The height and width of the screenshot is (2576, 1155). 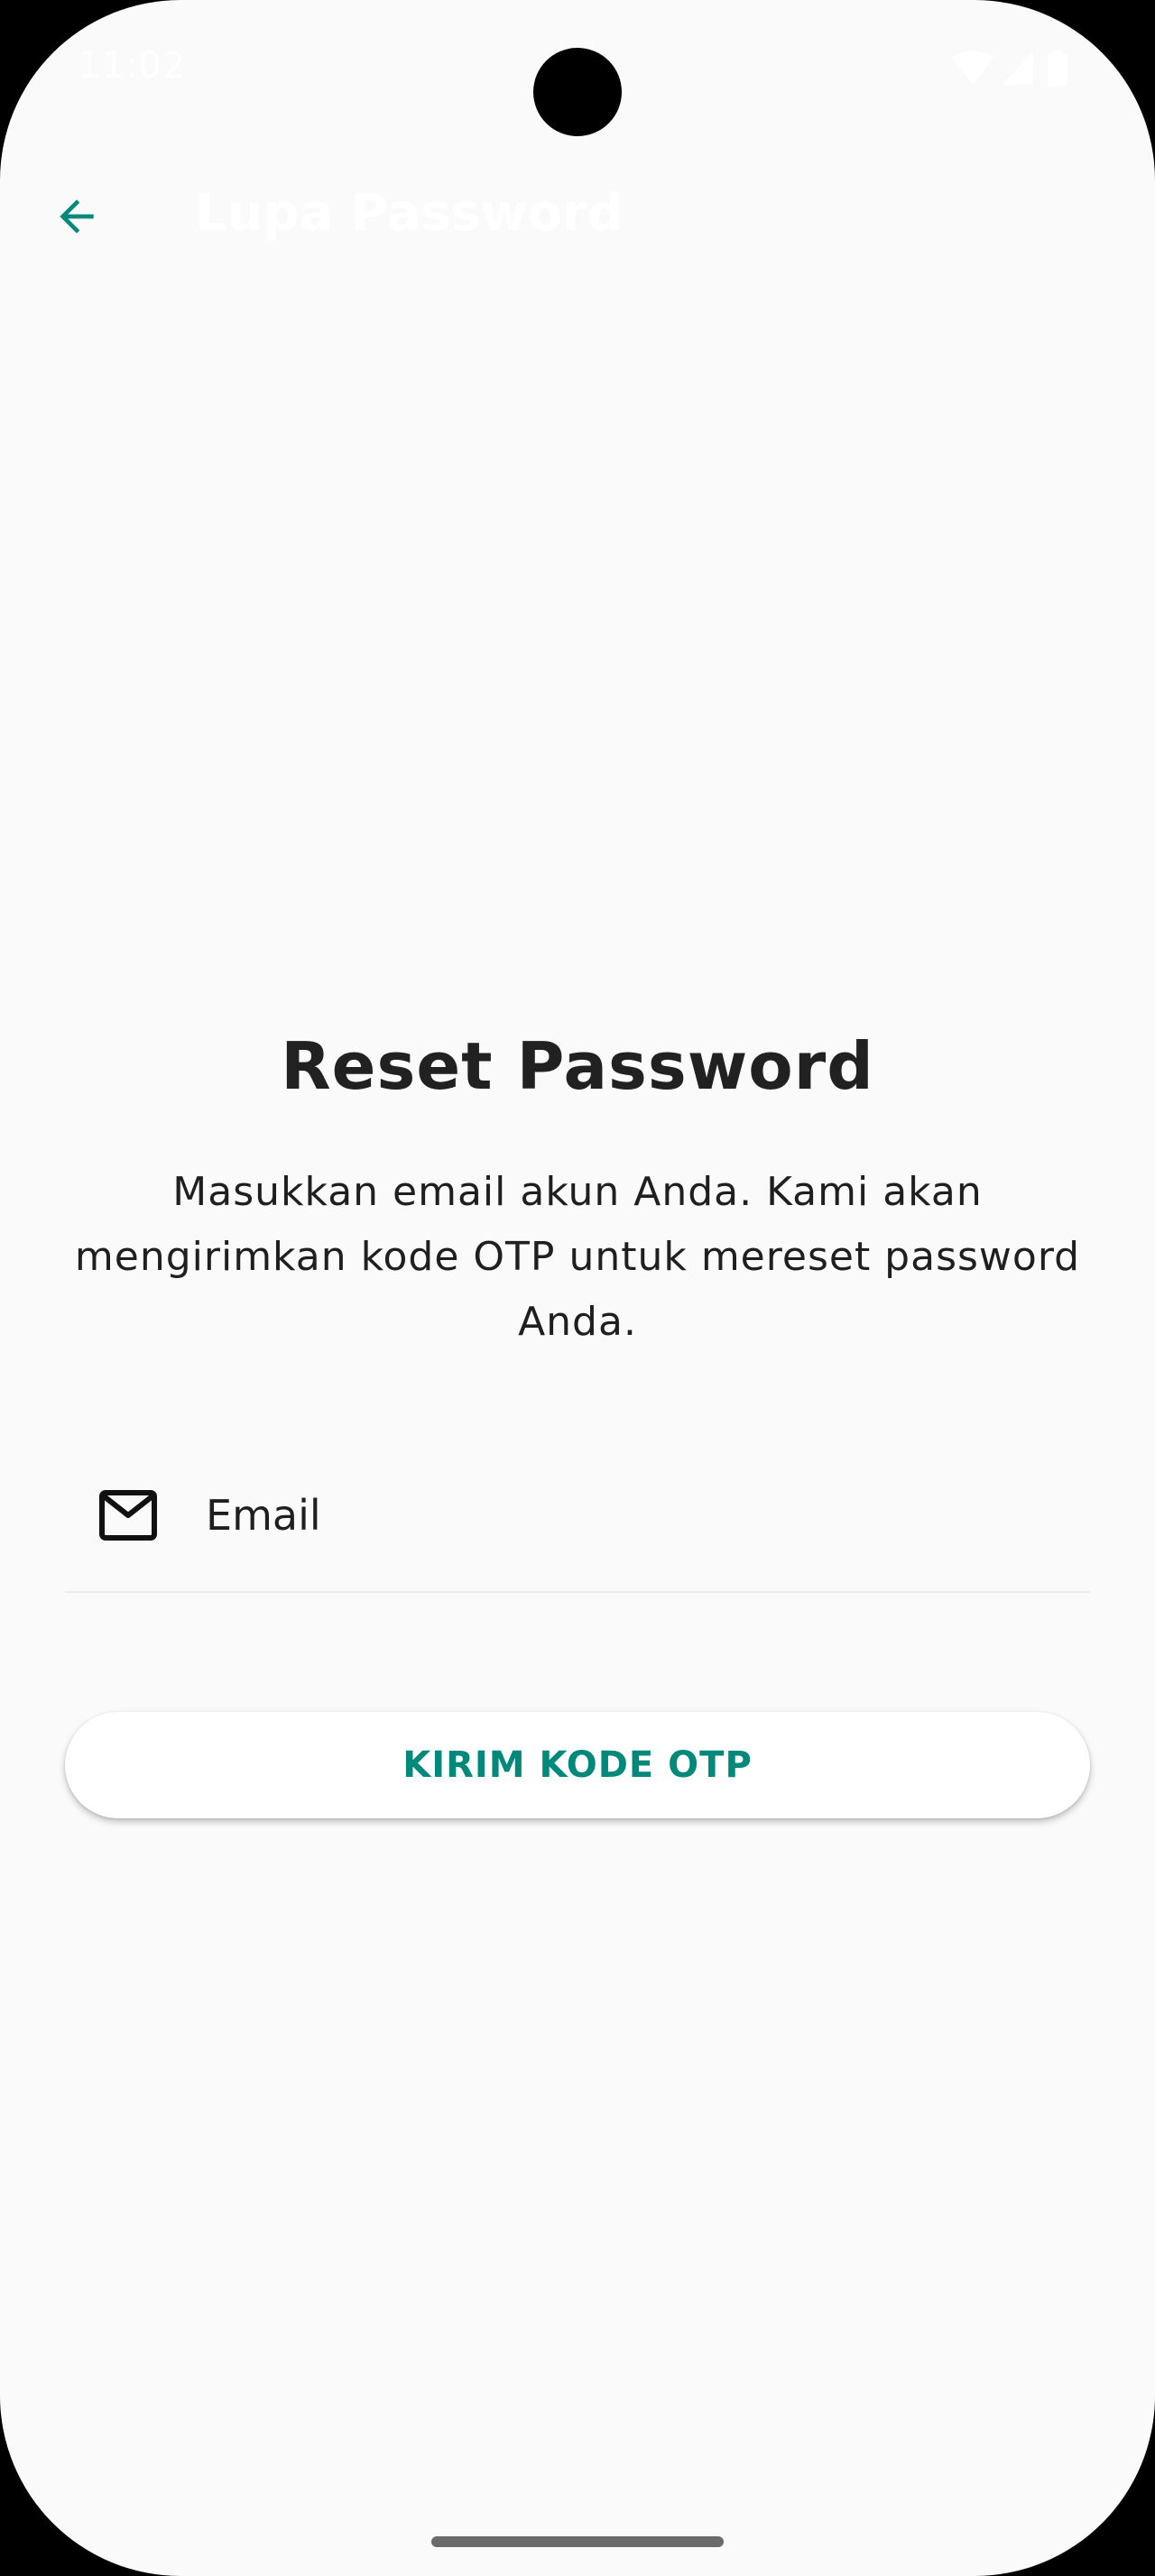 What do you see at coordinates (128, 1515) in the screenshot?
I see `mail-icon` at bounding box center [128, 1515].